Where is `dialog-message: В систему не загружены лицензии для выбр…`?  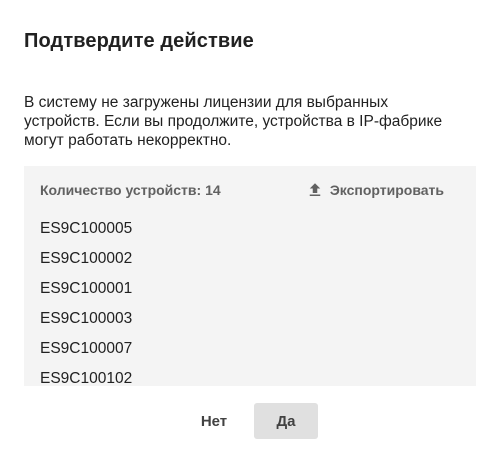
dialog-message: В систему не загружены лицензии для выбр… is located at coordinates (233, 121).